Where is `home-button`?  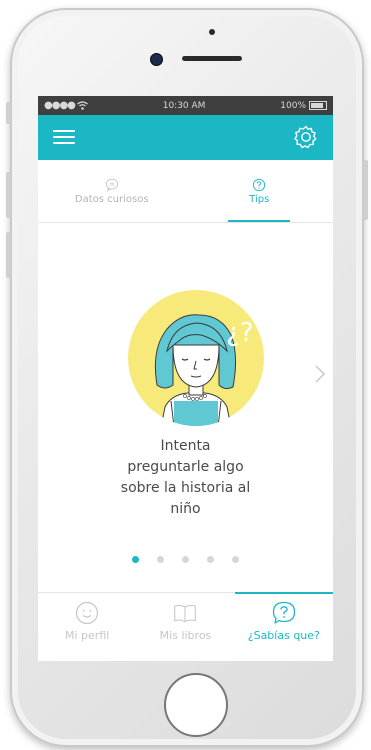
home-button is located at coordinates (196, 705).